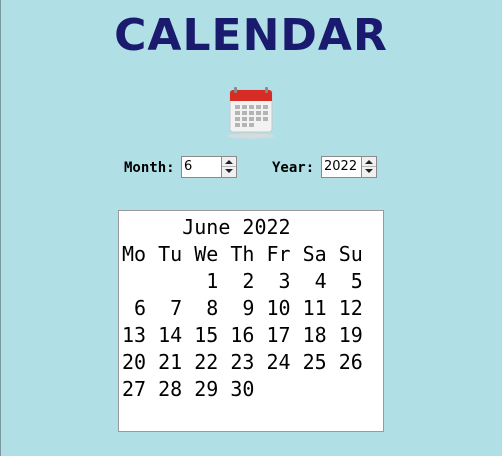  Describe the element at coordinates (369, 162) in the screenshot. I see `year-increment-button` at that location.